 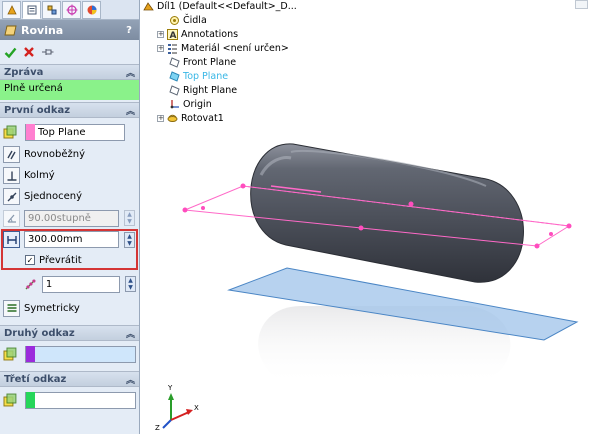 What do you see at coordinates (30, 284) in the screenshot?
I see `instances-icon` at bounding box center [30, 284].